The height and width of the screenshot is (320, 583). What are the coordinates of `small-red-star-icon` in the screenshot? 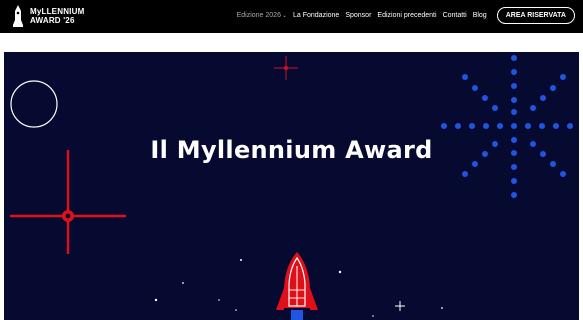 It's located at (286, 68).